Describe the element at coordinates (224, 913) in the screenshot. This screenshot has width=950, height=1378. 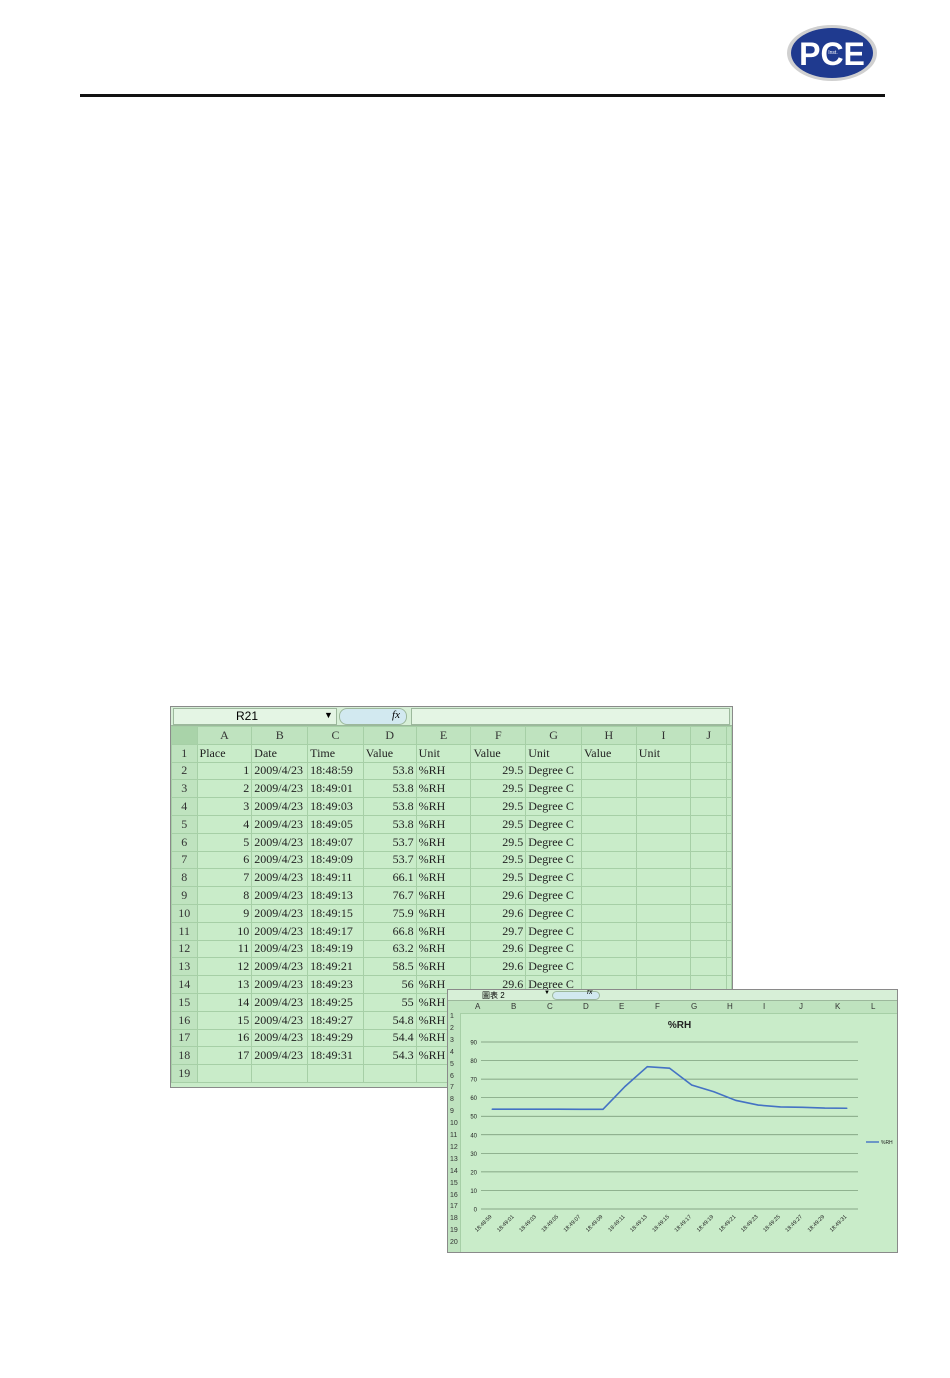
I see `cell: 9` at that location.